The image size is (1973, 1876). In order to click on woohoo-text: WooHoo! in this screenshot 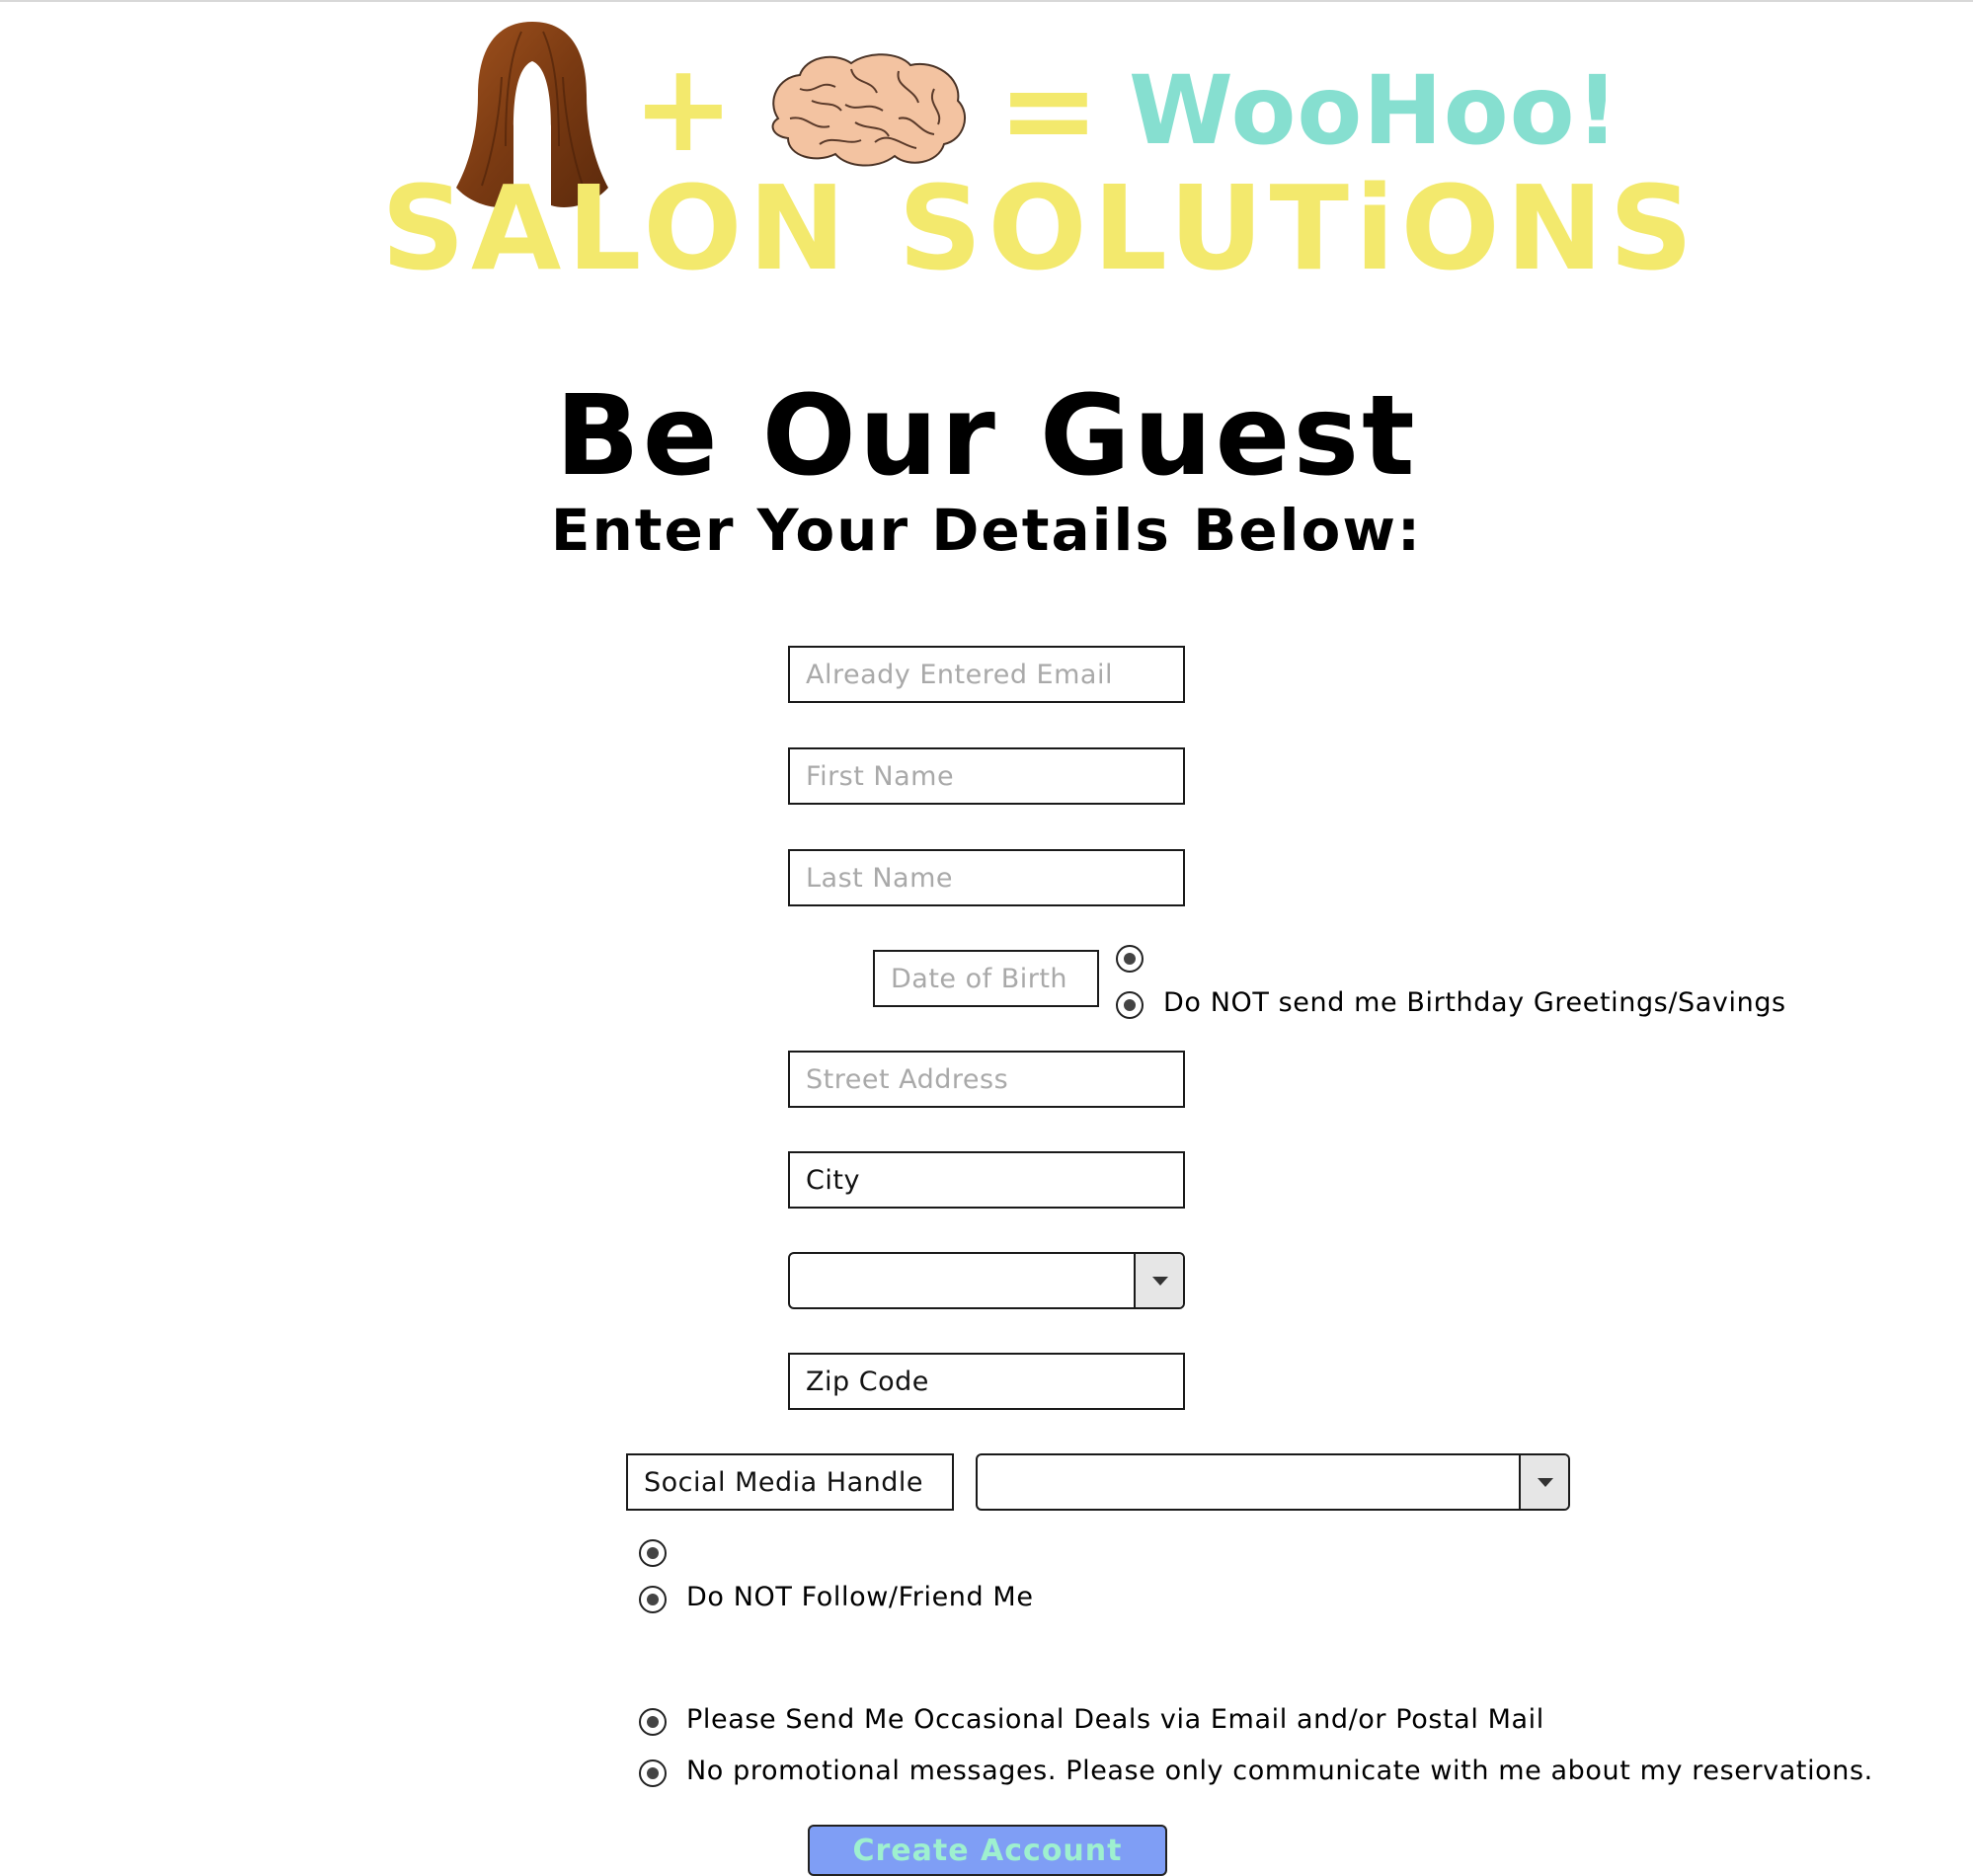, I will do `click(1374, 111)`.